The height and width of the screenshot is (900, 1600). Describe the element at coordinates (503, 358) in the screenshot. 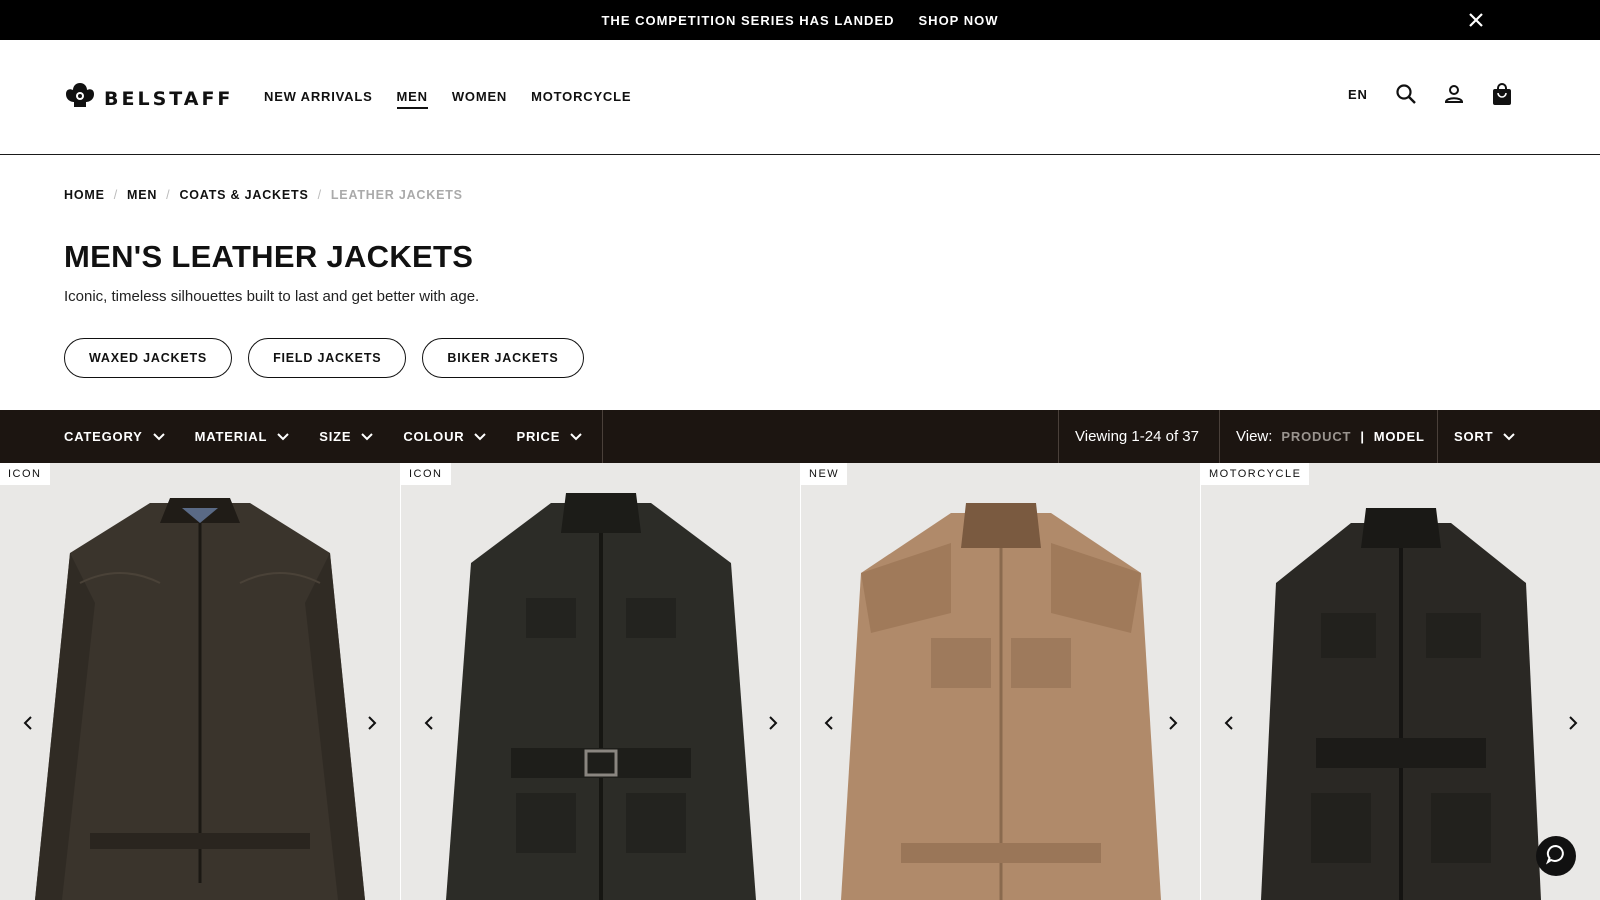

I see `chip-biker-jackets: BIKER JACKETS` at that location.